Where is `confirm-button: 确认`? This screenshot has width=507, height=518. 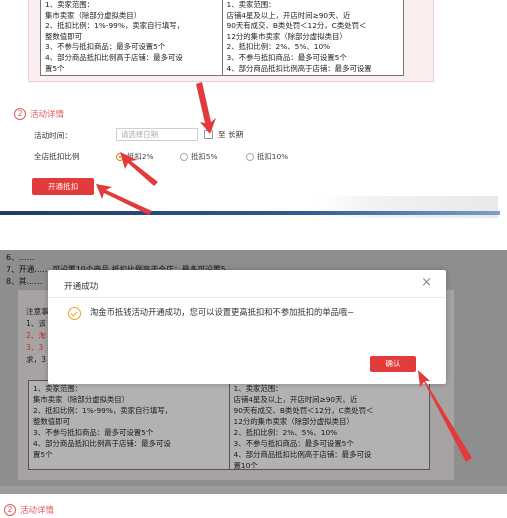 confirm-button: 确认 is located at coordinates (393, 364).